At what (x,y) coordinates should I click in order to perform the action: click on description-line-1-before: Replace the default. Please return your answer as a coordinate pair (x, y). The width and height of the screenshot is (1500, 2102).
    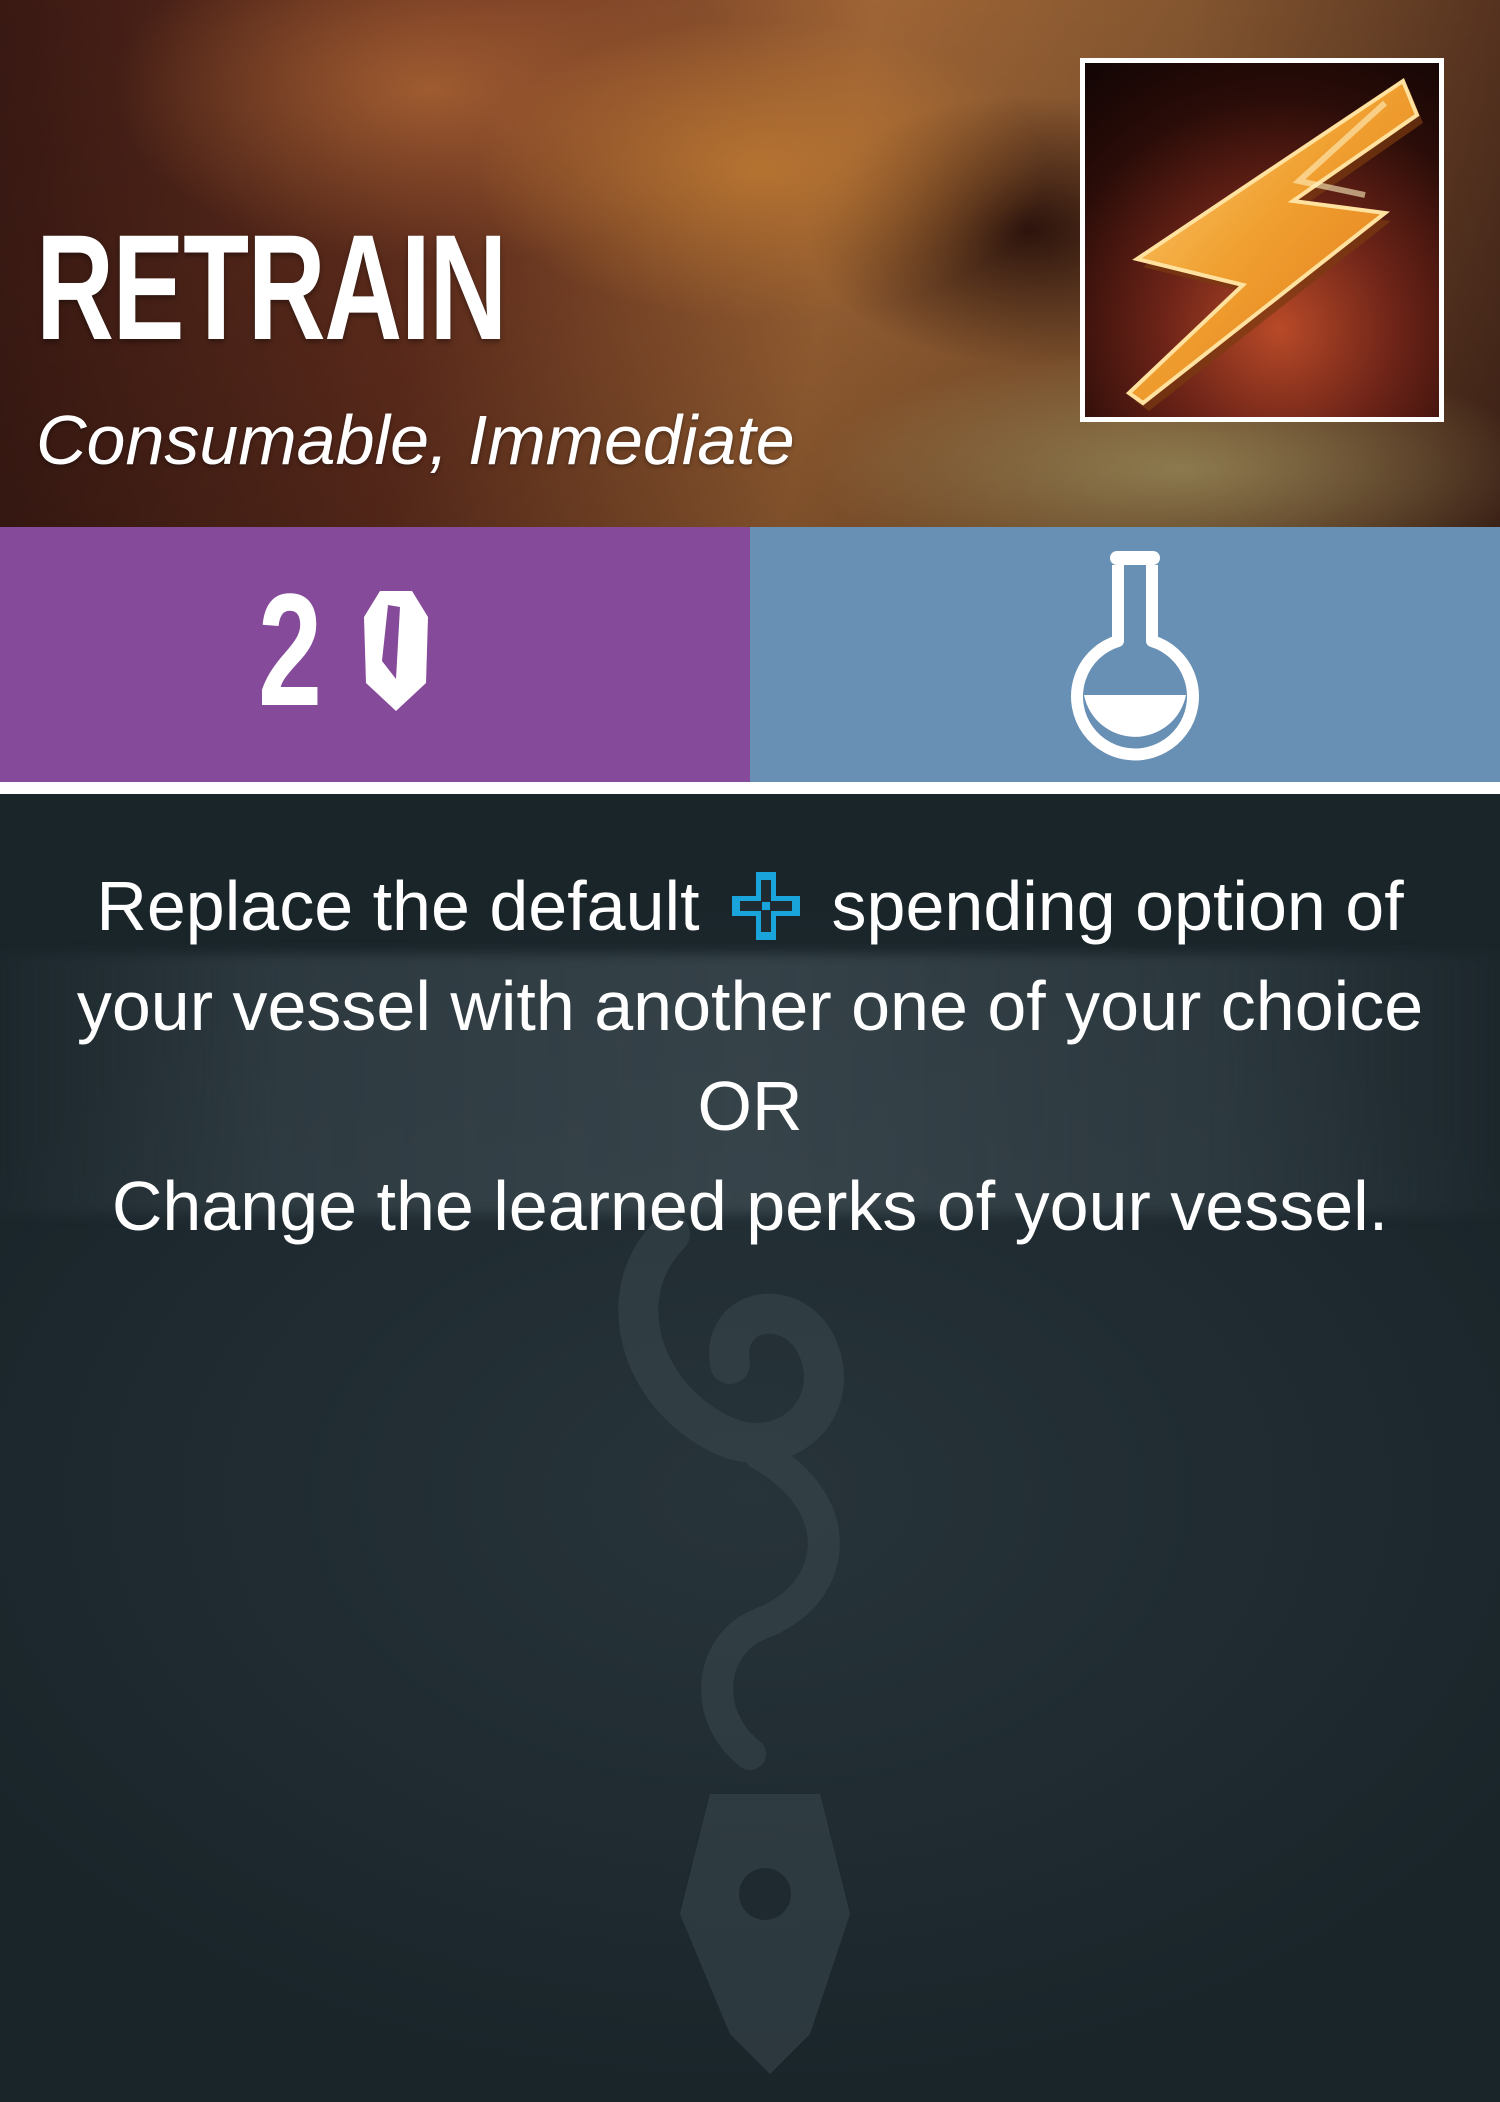
    Looking at the image, I should click on (398, 906).